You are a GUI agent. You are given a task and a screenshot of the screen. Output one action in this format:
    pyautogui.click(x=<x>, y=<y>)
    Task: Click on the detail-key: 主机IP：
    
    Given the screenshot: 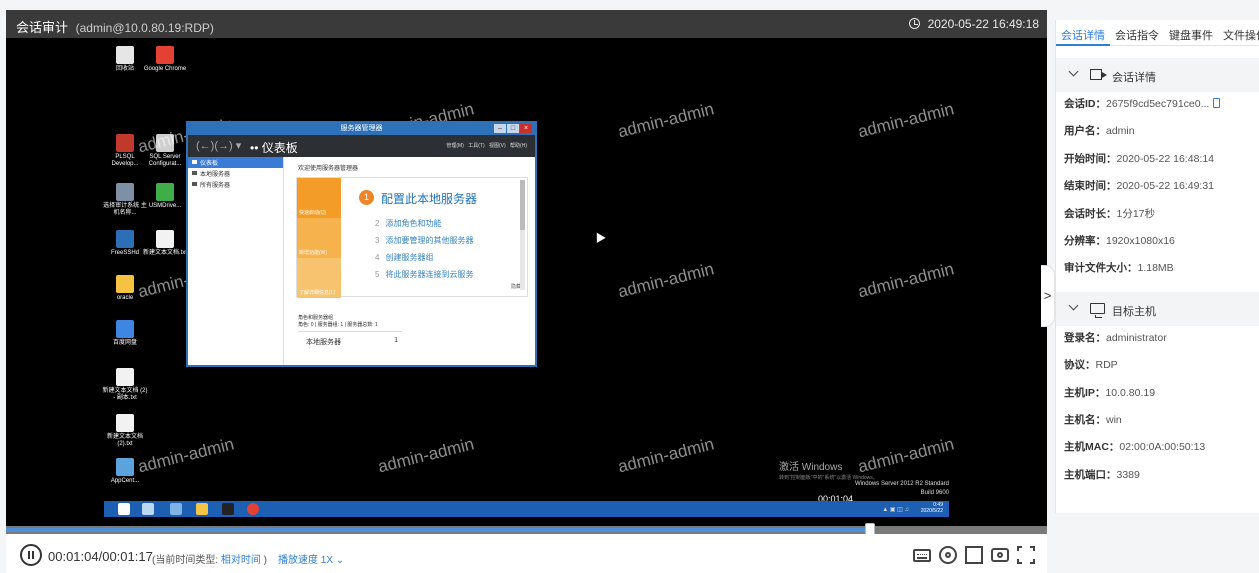 What is the action you would take?
    pyautogui.click(x=1085, y=392)
    